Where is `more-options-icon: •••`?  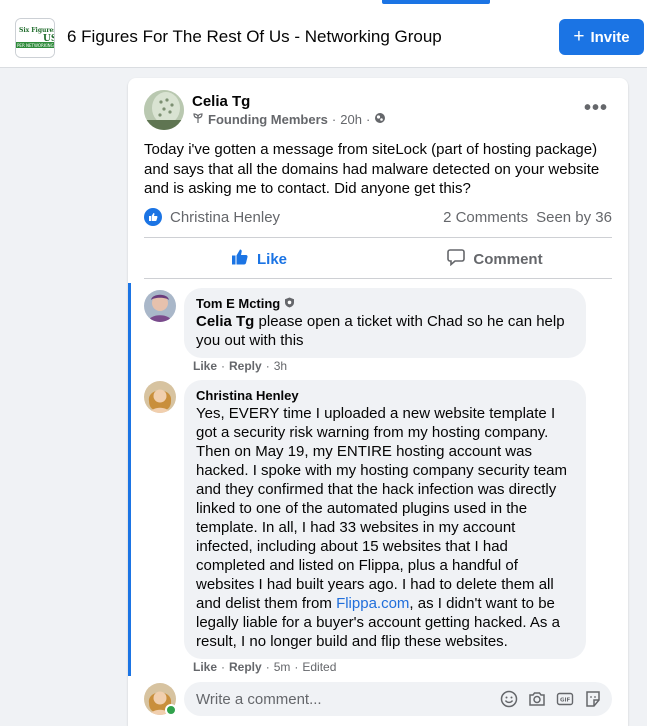 more-options-icon: ••• is located at coordinates (596, 108).